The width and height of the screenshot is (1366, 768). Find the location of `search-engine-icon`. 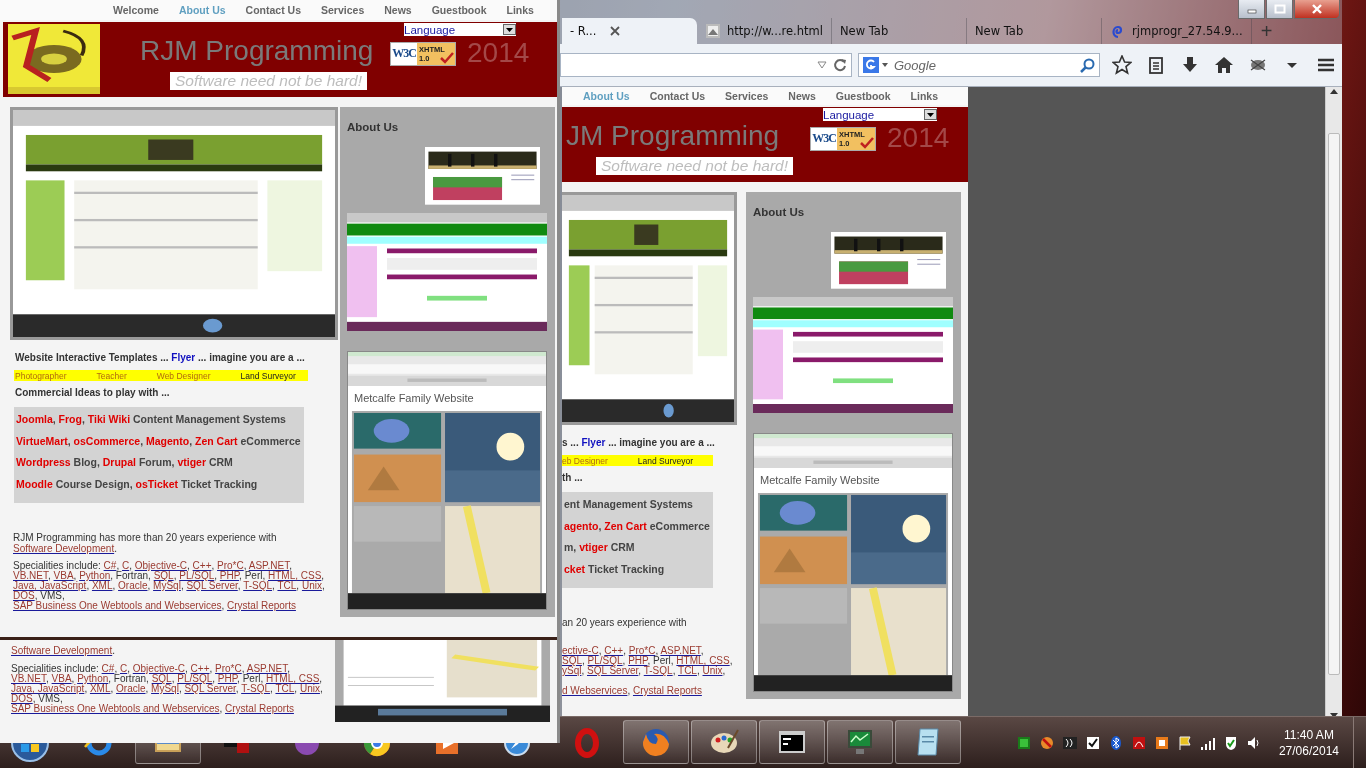

search-engine-icon is located at coordinates (876, 65).